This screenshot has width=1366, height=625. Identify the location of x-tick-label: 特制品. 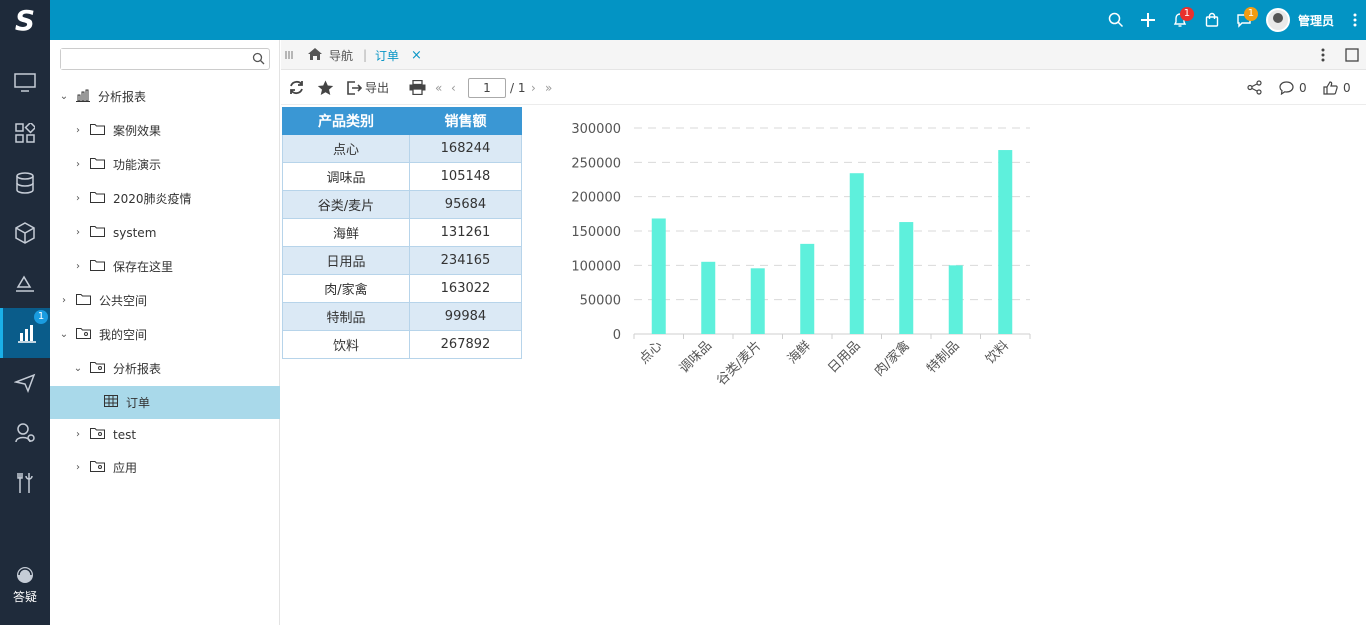
(943, 357).